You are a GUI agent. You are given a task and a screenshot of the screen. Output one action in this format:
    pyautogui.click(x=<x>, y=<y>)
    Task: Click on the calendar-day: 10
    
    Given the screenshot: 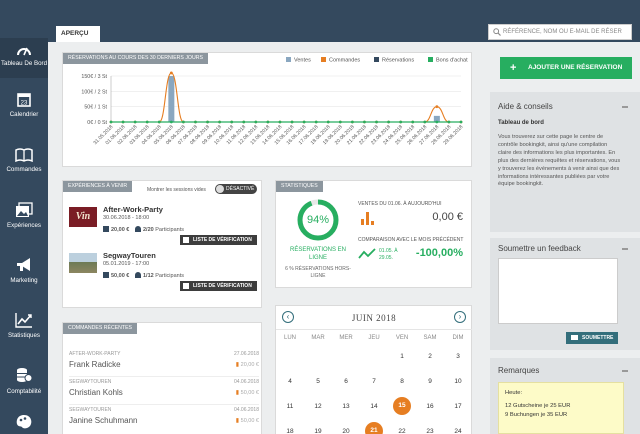 What is the action you would take?
    pyautogui.click(x=458, y=381)
    